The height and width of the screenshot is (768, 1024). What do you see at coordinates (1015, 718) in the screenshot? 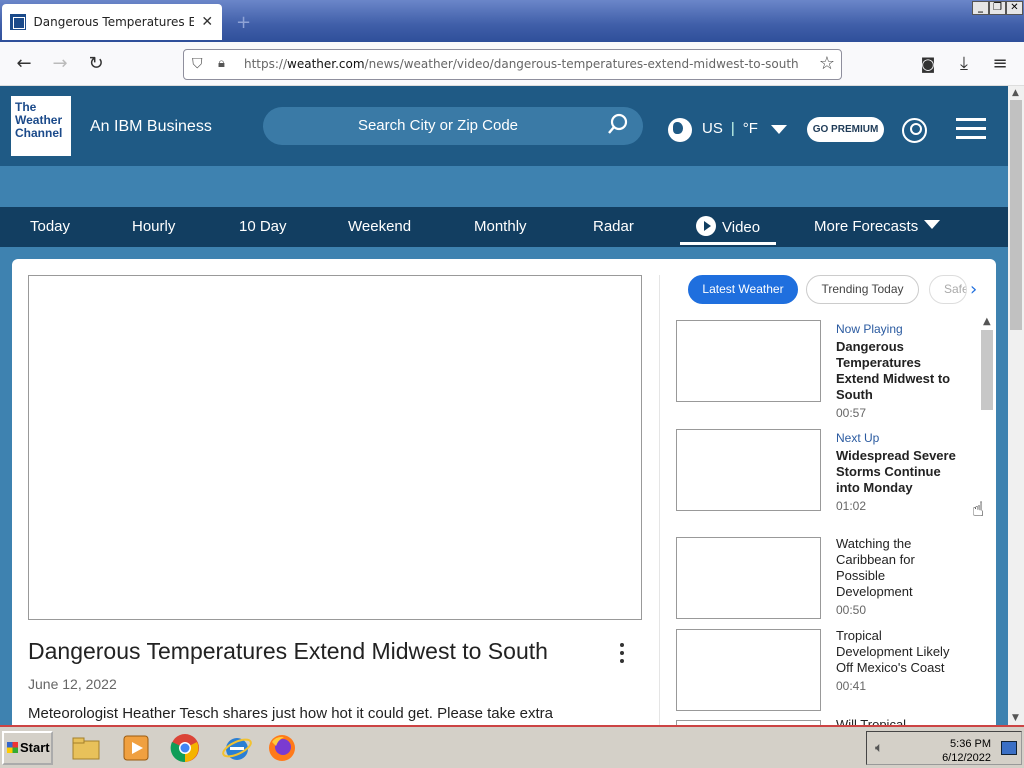
I see `scroll-down-icon: ▼` at bounding box center [1015, 718].